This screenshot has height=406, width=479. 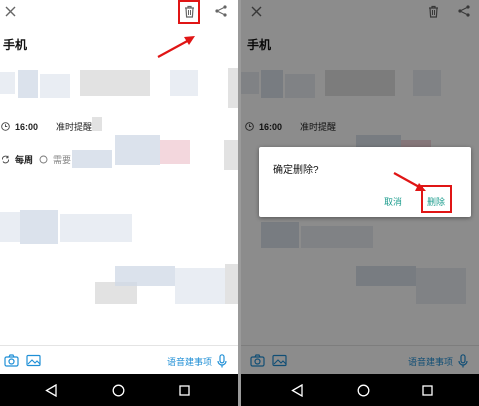 I want to click on mic-icon, so click(x=222, y=361).